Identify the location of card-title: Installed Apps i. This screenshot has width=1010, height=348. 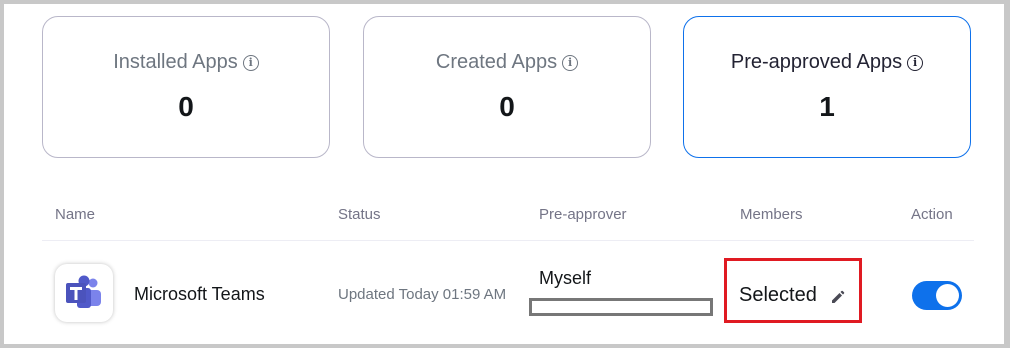
(186, 62).